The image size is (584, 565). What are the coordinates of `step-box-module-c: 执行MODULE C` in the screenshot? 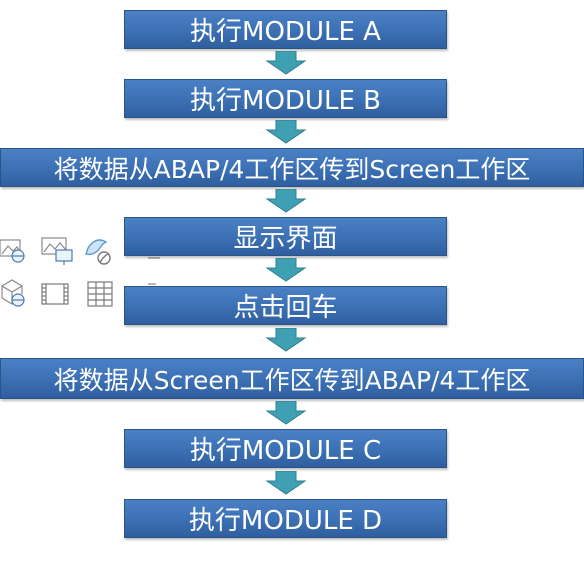 It's located at (285, 448).